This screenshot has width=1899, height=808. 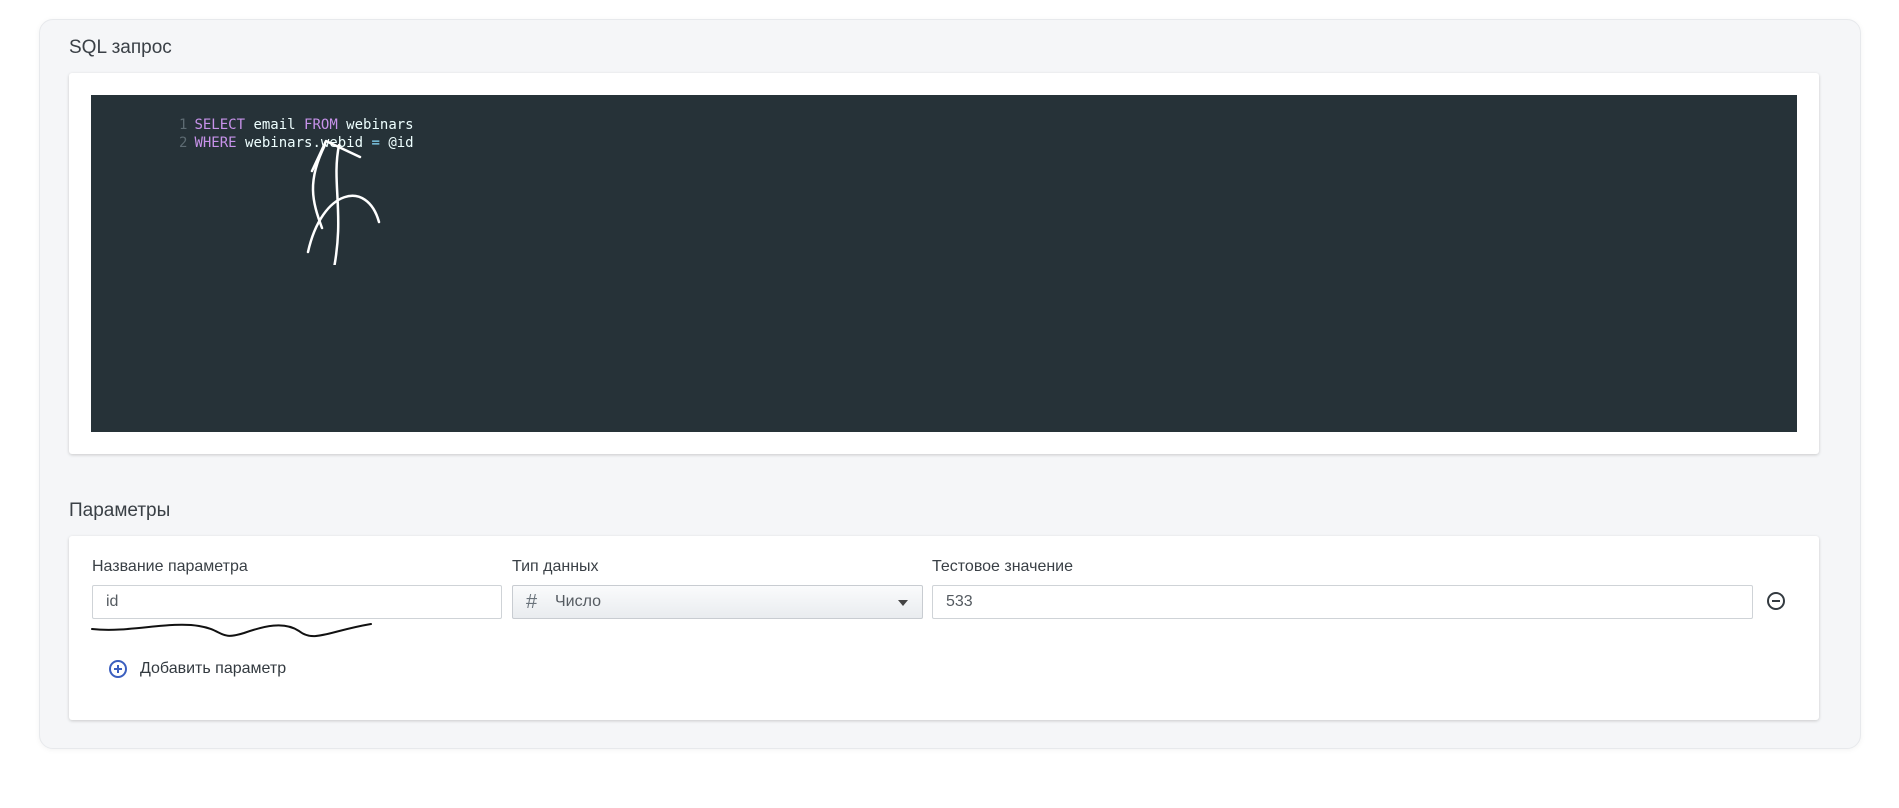 I want to click on add-parameter-button: Добавить параметр, so click(x=197, y=669).